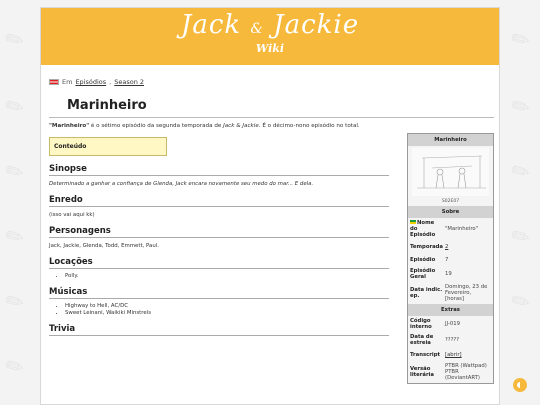 The height and width of the screenshot is (405, 540). What do you see at coordinates (316, 25) in the screenshot?
I see `logo-text-jackie: Jackie` at bounding box center [316, 25].